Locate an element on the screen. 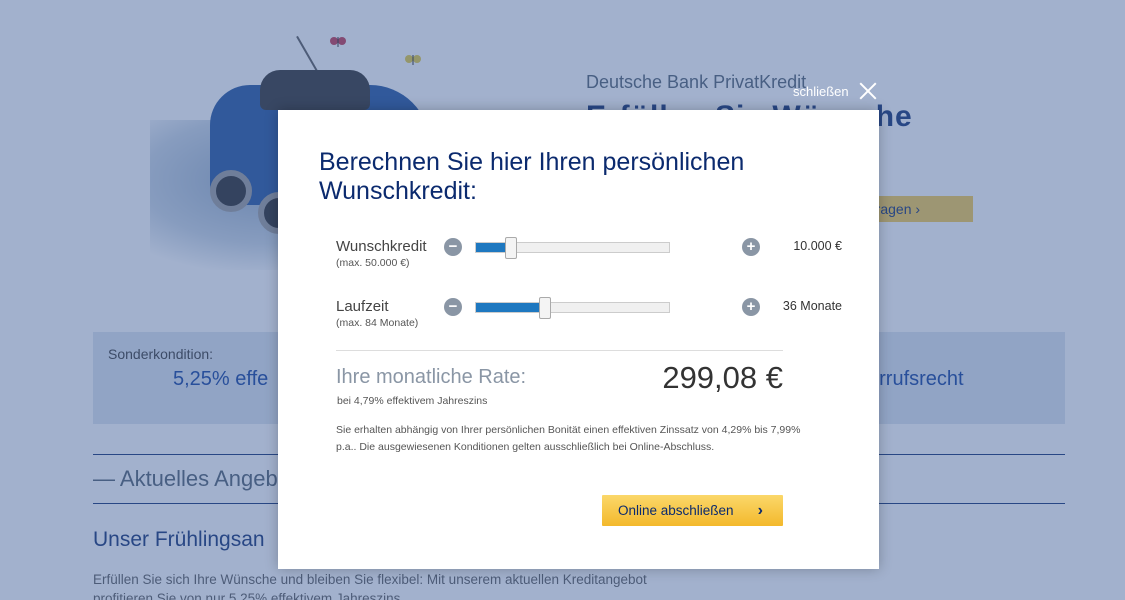 The image size is (1125, 600). loan-amount-slider is located at coordinates (572, 248).